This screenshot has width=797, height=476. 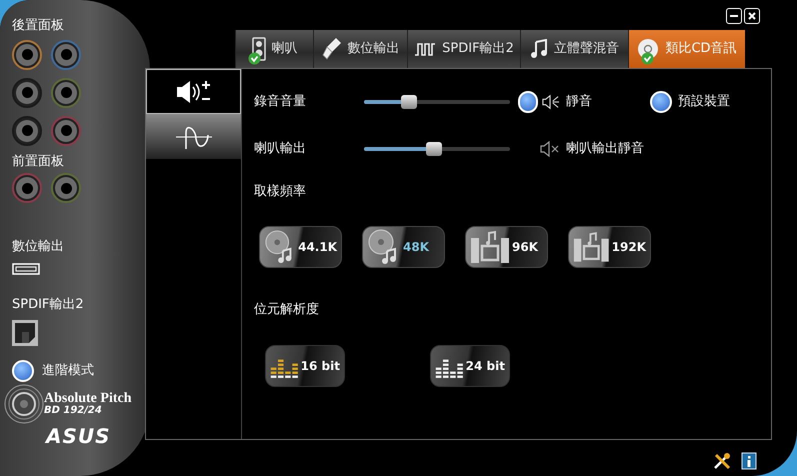 What do you see at coordinates (26, 268) in the screenshot?
I see `hdmi-port-icon` at bounding box center [26, 268].